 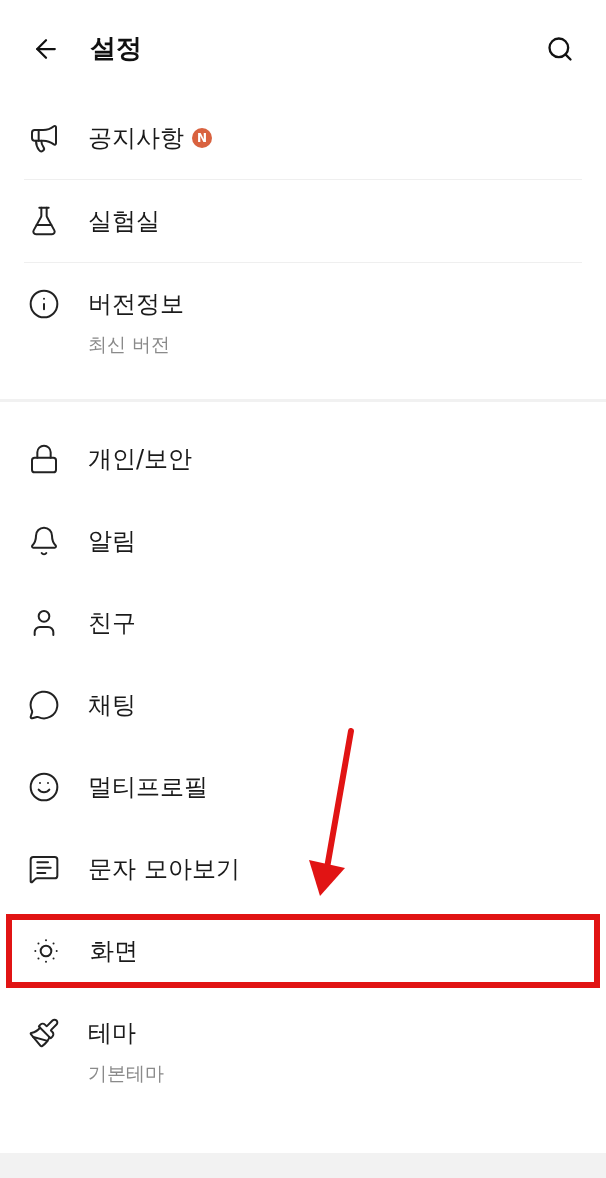 I want to click on settings-item: 채팅, so click(x=303, y=705).